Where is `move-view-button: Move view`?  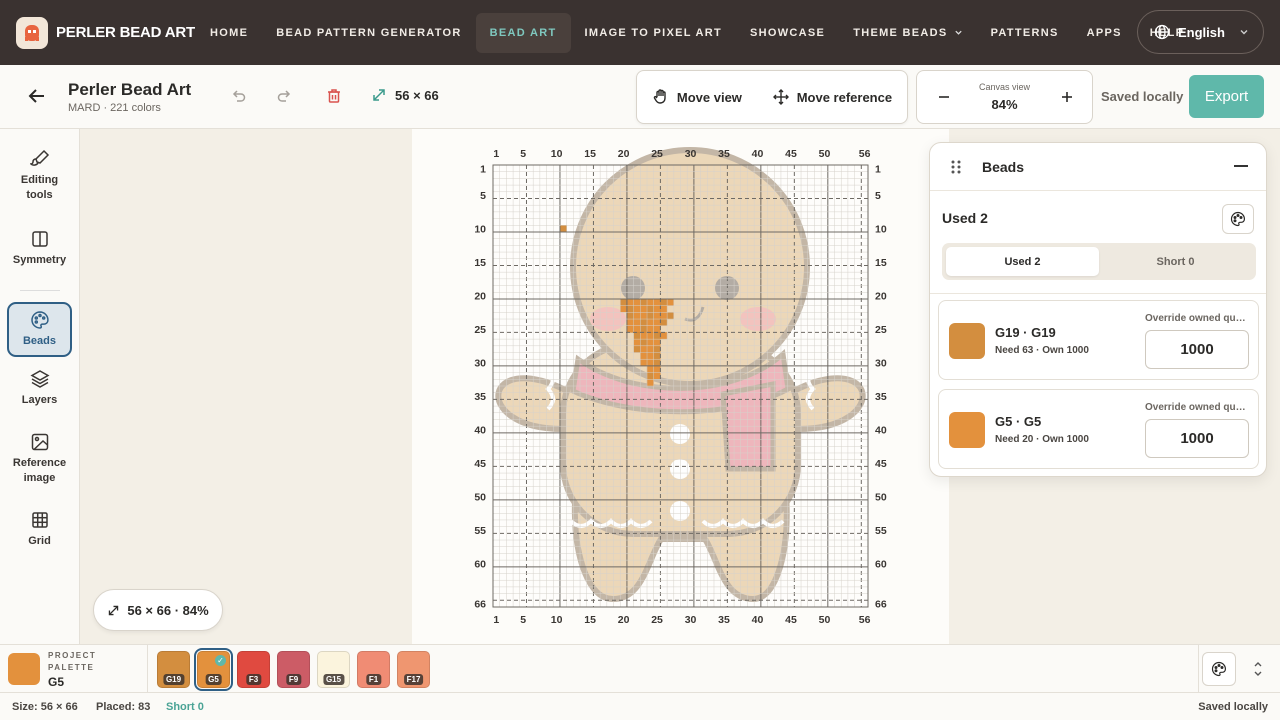 move-view-button: Move view is located at coordinates (697, 97).